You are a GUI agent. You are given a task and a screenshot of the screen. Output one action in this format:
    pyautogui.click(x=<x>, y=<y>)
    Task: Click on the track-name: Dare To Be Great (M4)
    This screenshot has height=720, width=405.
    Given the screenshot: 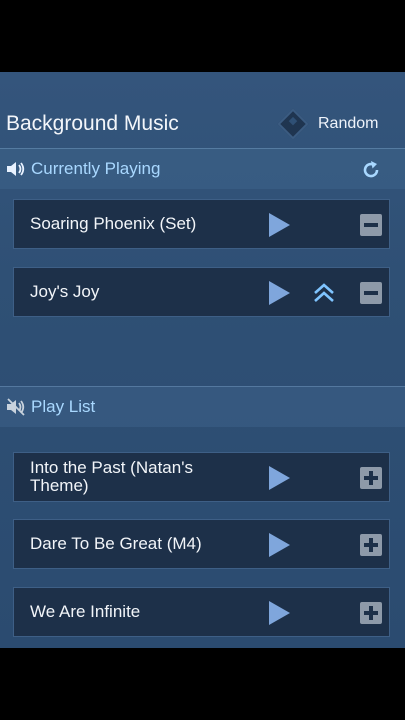 What is the action you would take?
    pyautogui.click(x=116, y=543)
    